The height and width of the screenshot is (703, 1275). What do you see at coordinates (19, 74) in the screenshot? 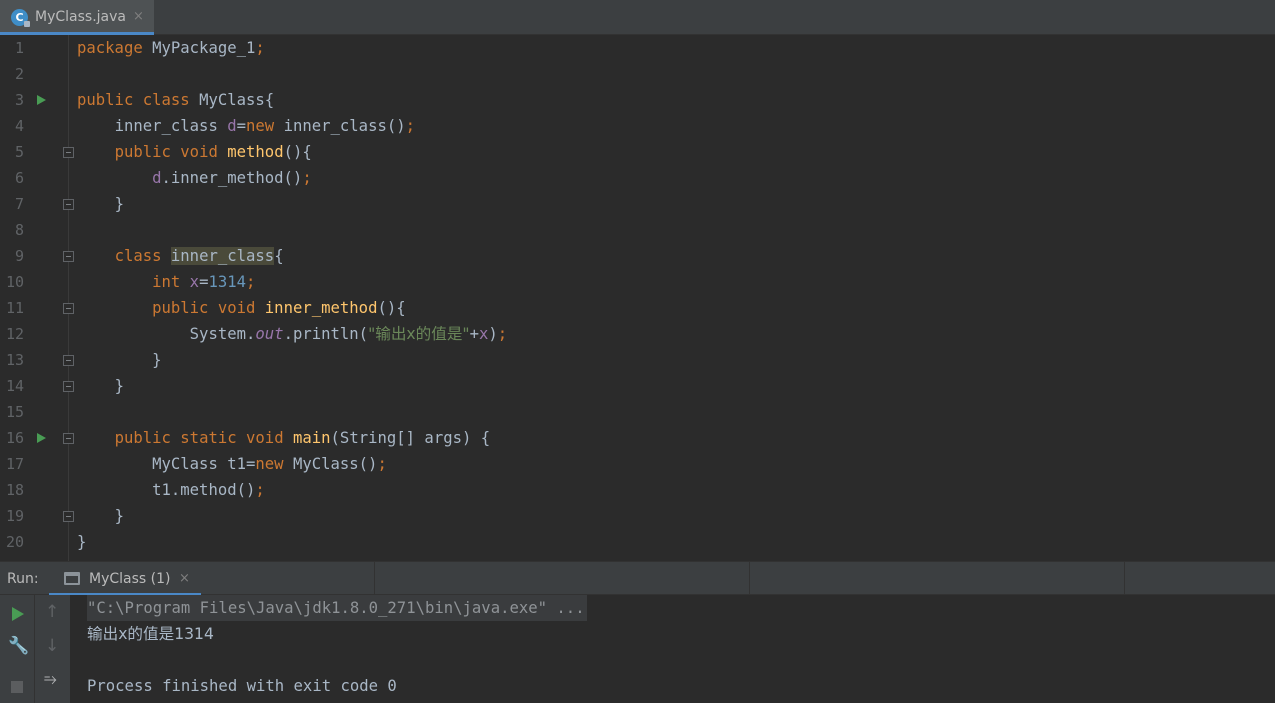
I see `line-number: 2` at bounding box center [19, 74].